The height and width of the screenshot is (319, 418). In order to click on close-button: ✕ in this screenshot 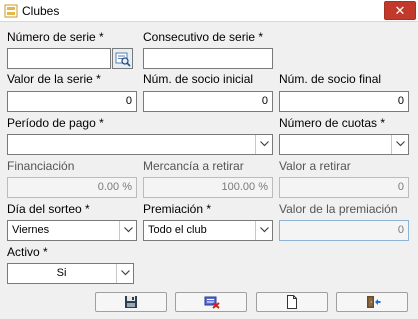, I will do `click(400, 10)`.